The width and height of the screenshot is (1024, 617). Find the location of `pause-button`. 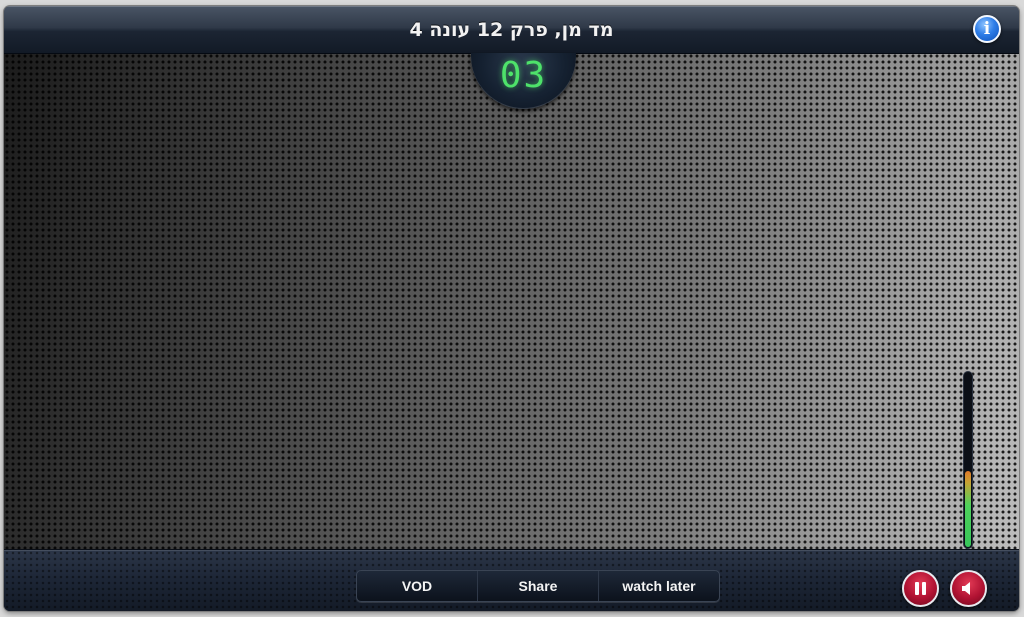

pause-button is located at coordinates (920, 588).